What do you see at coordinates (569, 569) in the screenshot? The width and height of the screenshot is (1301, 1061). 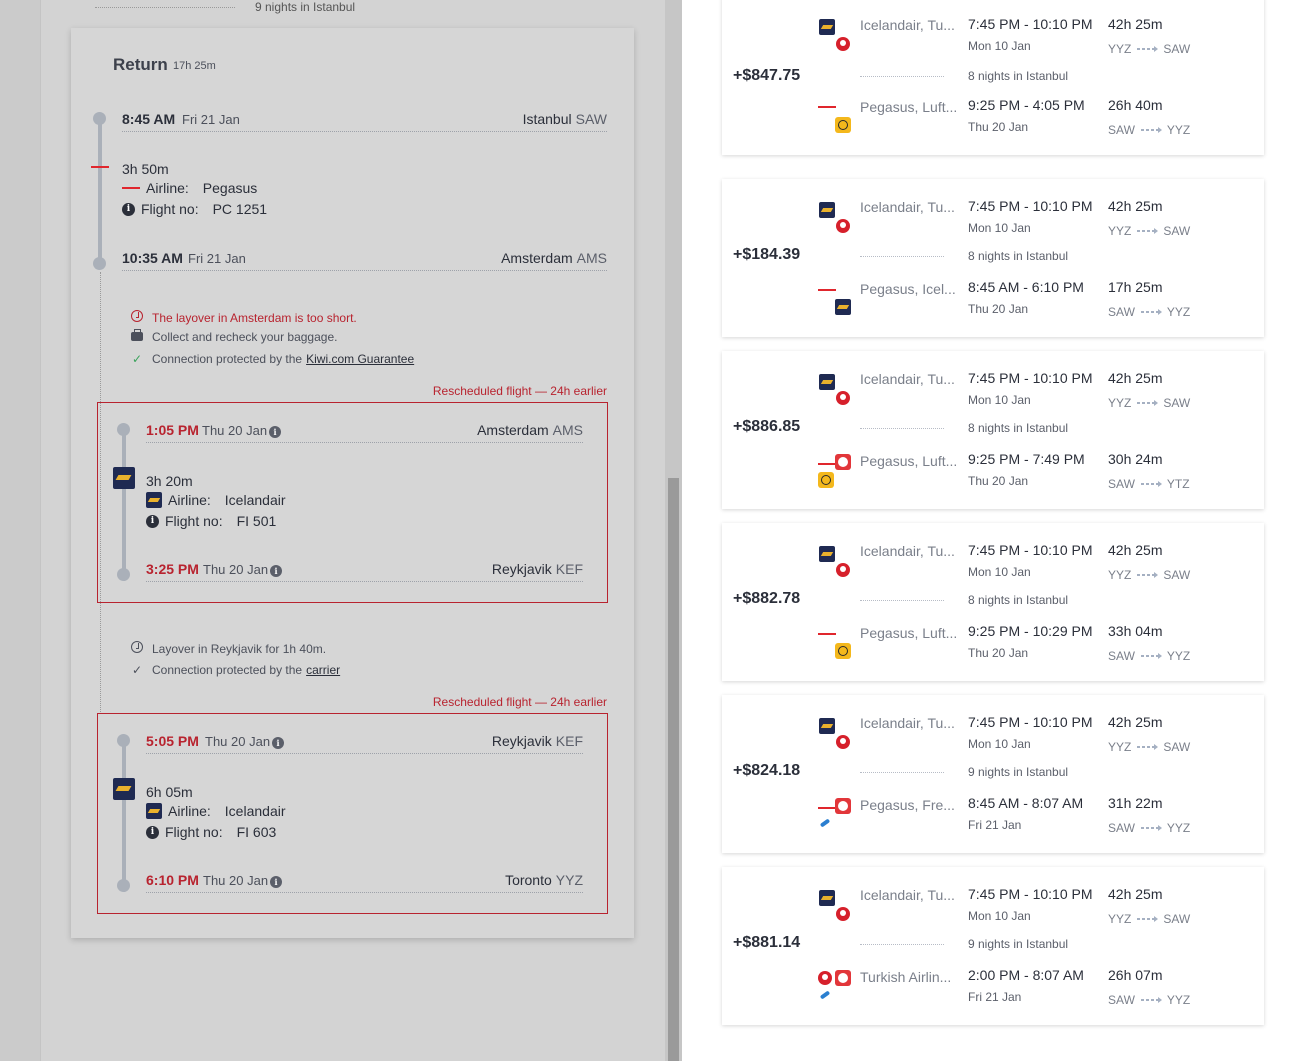 I see `airport-code: KEF` at bounding box center [569, 569].